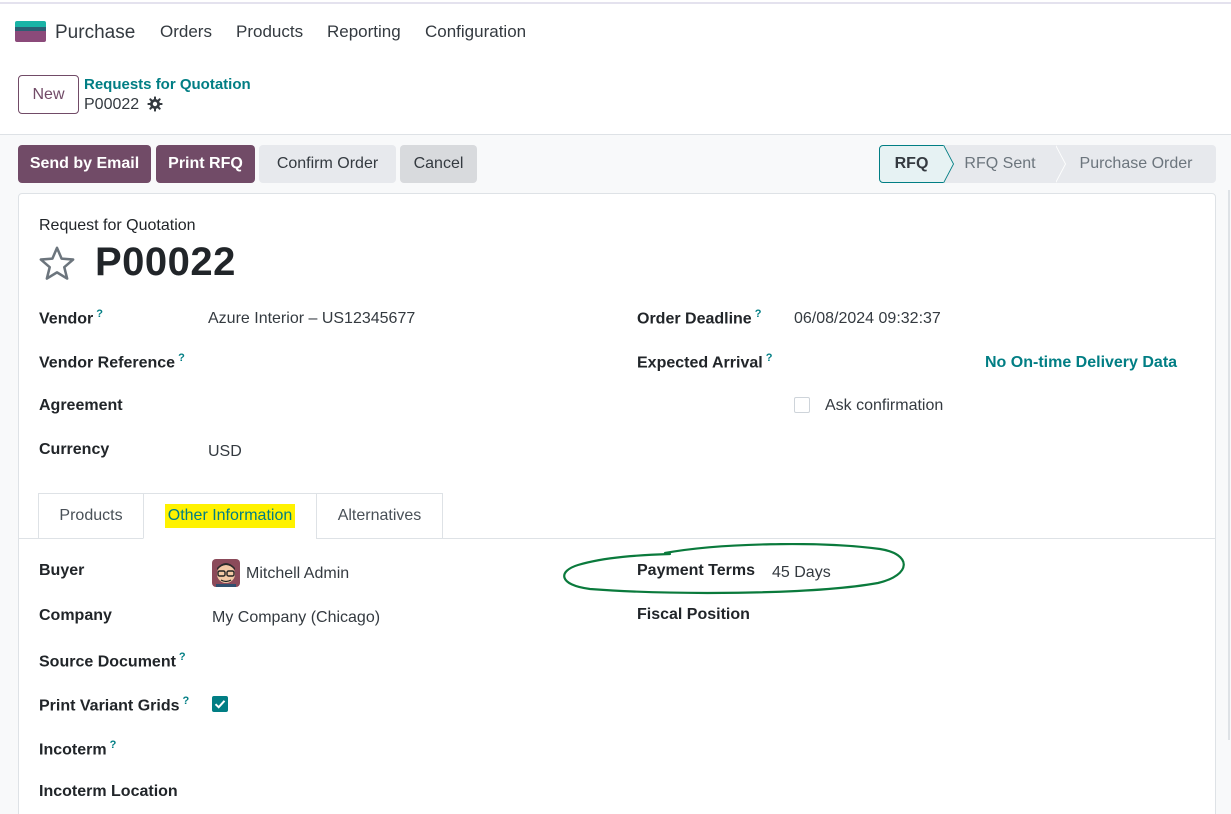 The image size is (1231, 814). I want to click on order-deadline-label: Order Deadline?, so click(699, 318).